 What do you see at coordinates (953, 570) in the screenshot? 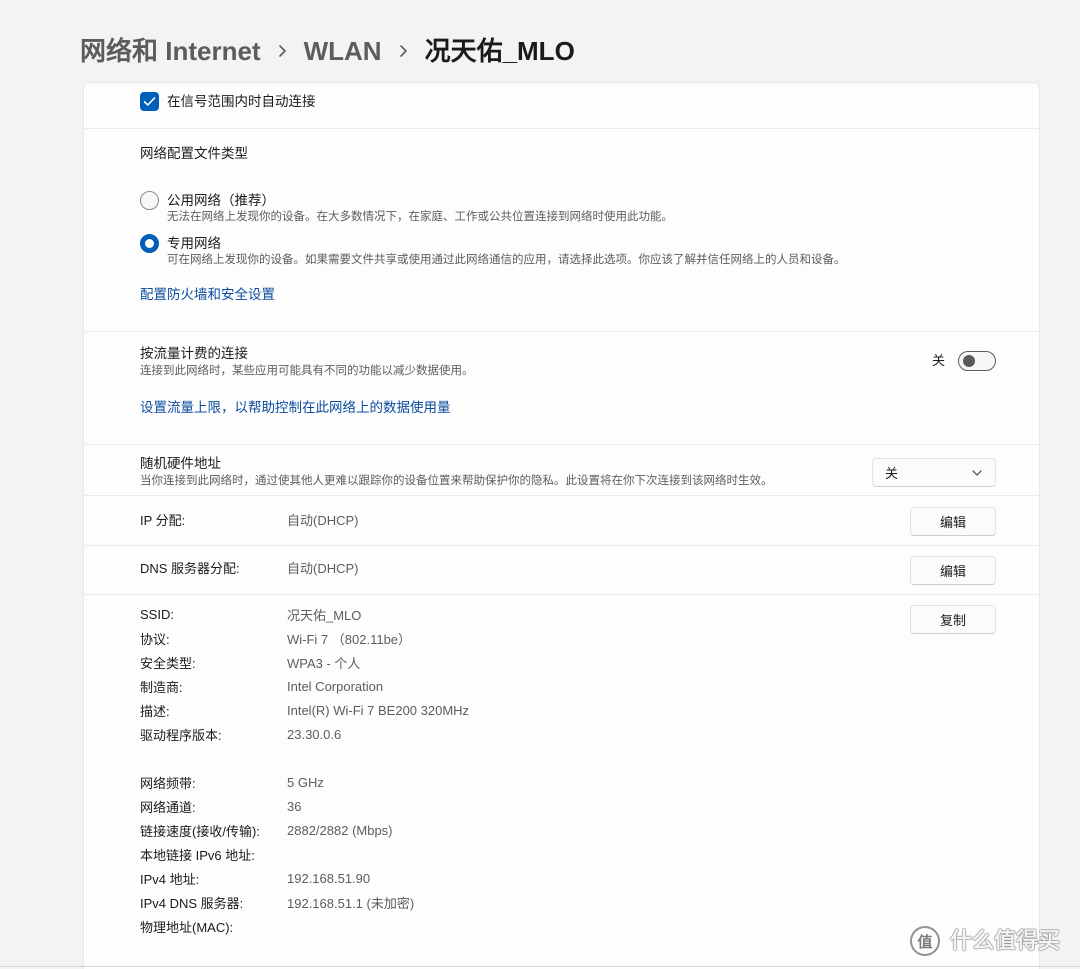
I see `dns-assignment-edit-button: 编辑` at bounding box center [953, 570].